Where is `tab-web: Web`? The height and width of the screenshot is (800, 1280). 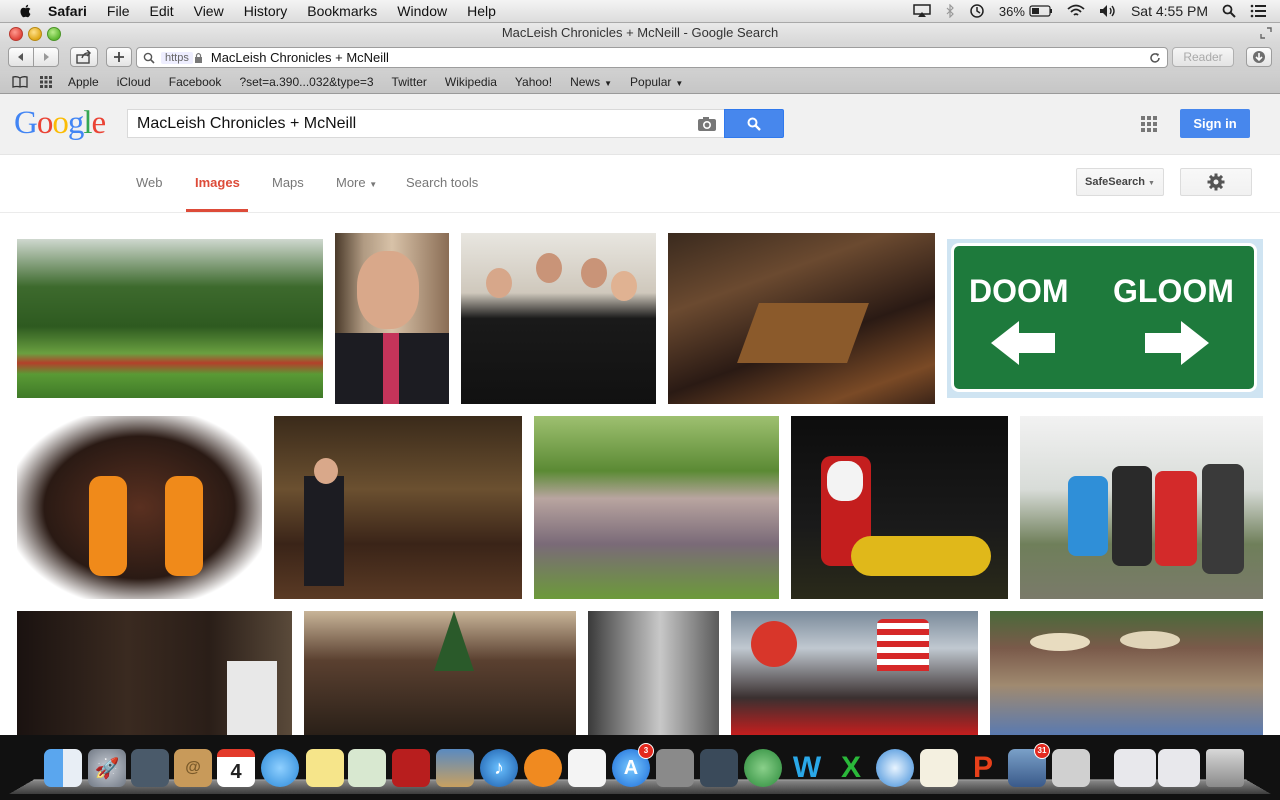
tab-web: Web is located at coordinates (149, 182).